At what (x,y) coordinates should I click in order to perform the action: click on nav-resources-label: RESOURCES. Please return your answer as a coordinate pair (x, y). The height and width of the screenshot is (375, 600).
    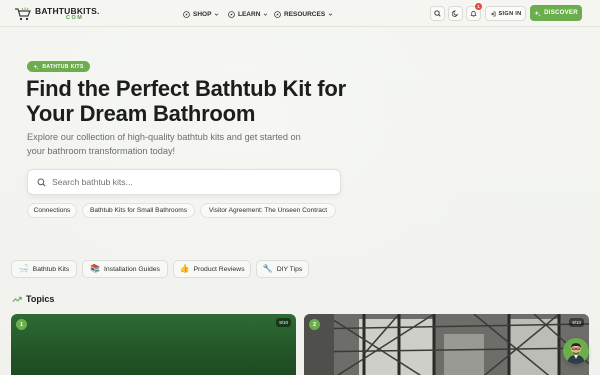
    Looking at the image, I should click on (305, 14).